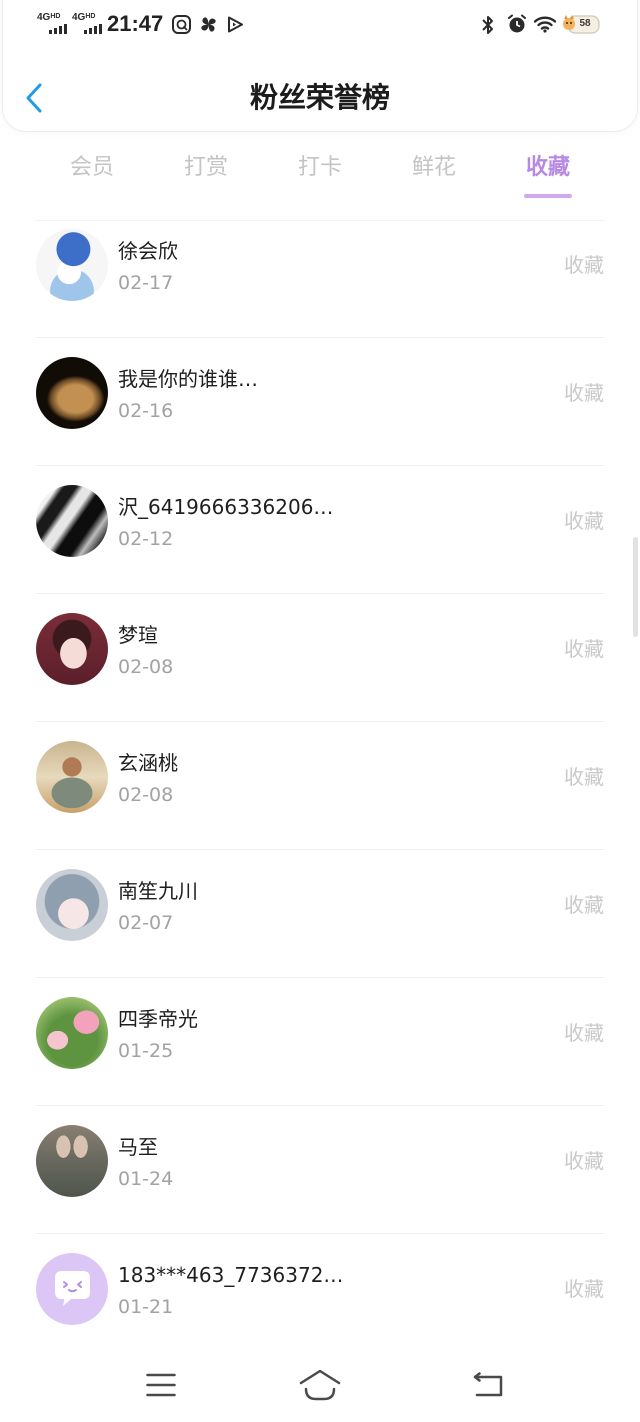 The image size is (640, 1422). Describe the element at coordinates (487, 25) in the screenshot. I see `bluetooth-icon` at that location.